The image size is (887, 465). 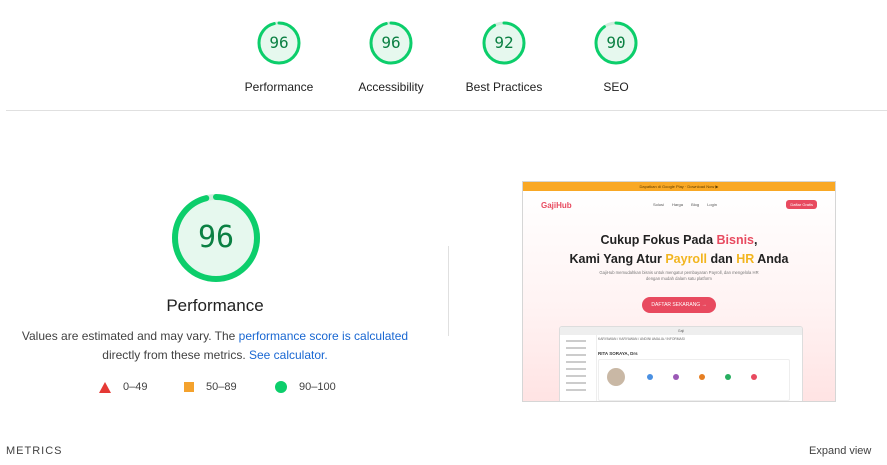 I want to click on circle-icon, so click(x=281, y=387).